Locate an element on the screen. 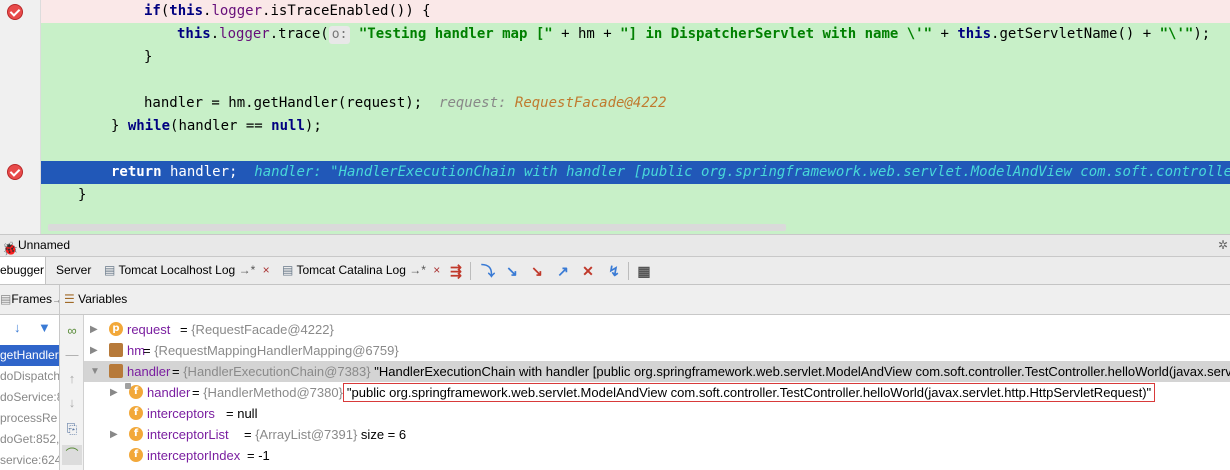 The height and width of the screenshot is (470, 1230). frames-toolbar: ↓ ▼ is located at coordinates (29, 329).